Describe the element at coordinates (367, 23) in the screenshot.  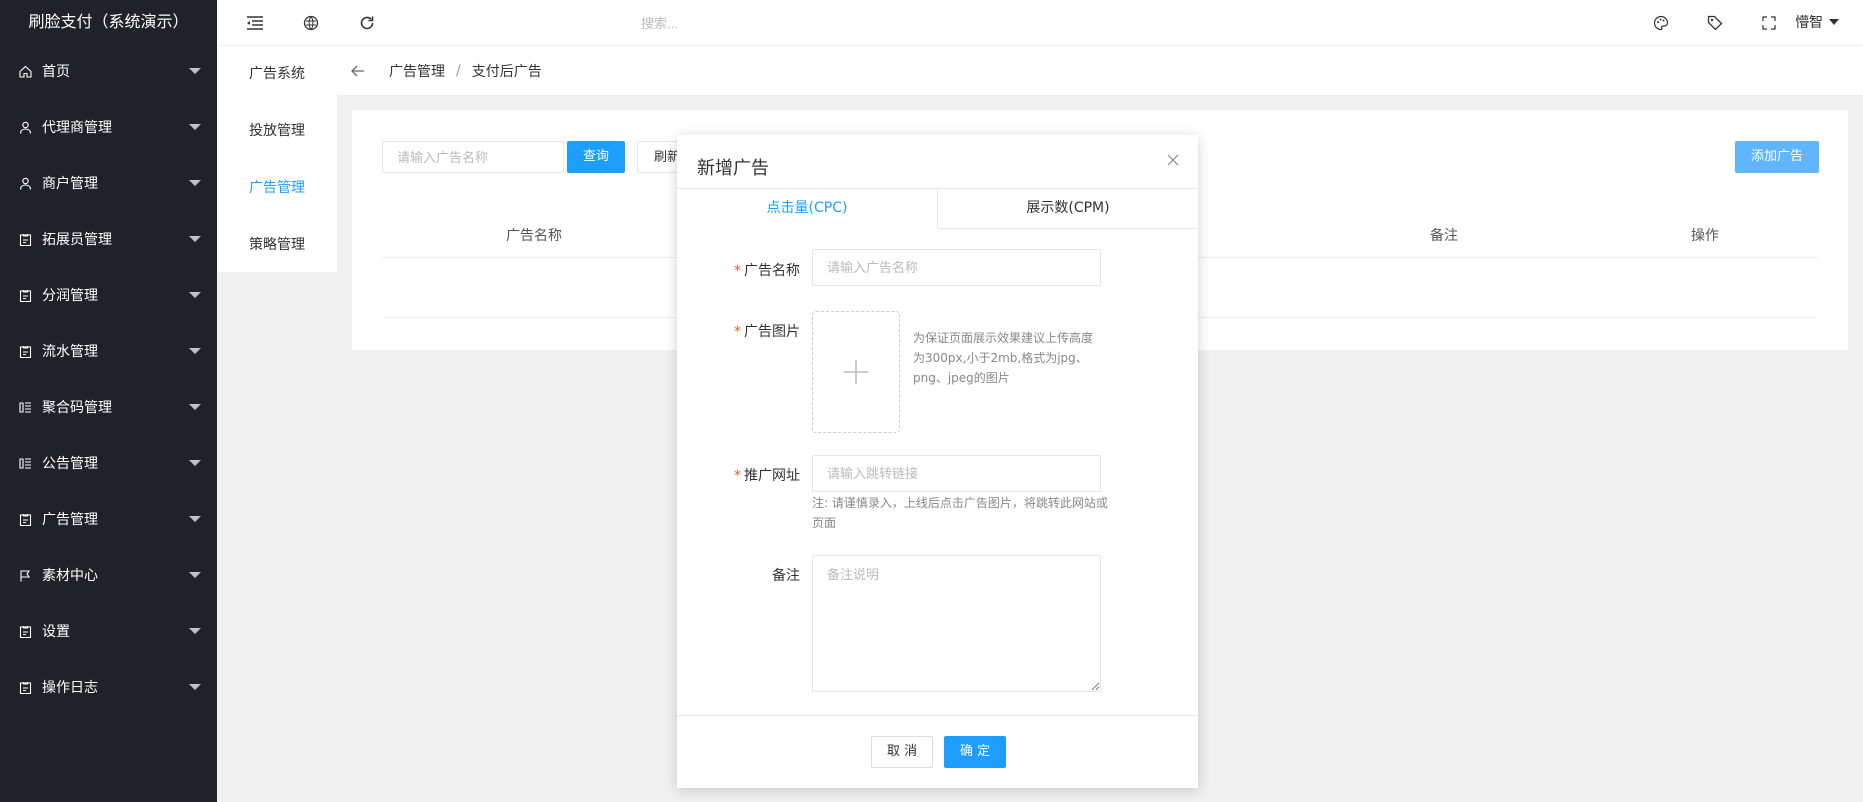
I see `refresh-icon` at that location.